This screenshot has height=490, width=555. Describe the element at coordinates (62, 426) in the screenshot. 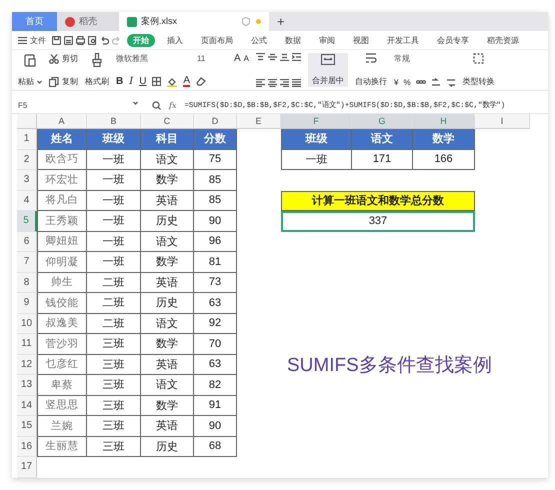

I see `table-cell: 兰婉` at that location.